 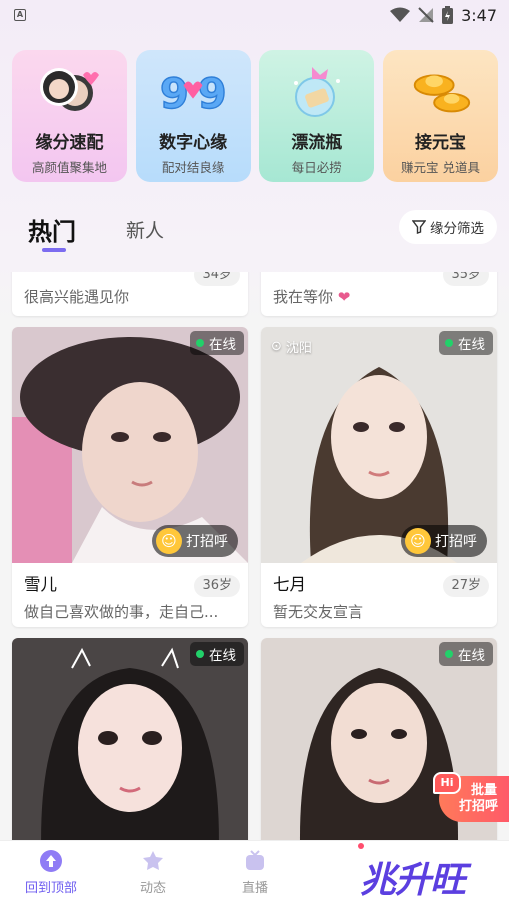 I want to click on wifi-icon, so click(x=400, y=14).